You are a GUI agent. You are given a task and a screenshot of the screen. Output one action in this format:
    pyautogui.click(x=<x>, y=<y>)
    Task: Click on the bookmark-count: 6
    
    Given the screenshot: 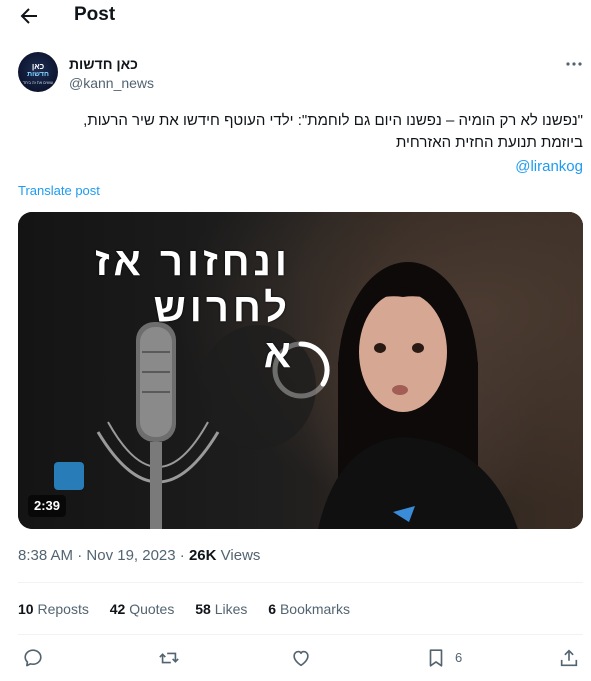 What is the action you would take?
    pyautogui.click(x=459, y=657)
    